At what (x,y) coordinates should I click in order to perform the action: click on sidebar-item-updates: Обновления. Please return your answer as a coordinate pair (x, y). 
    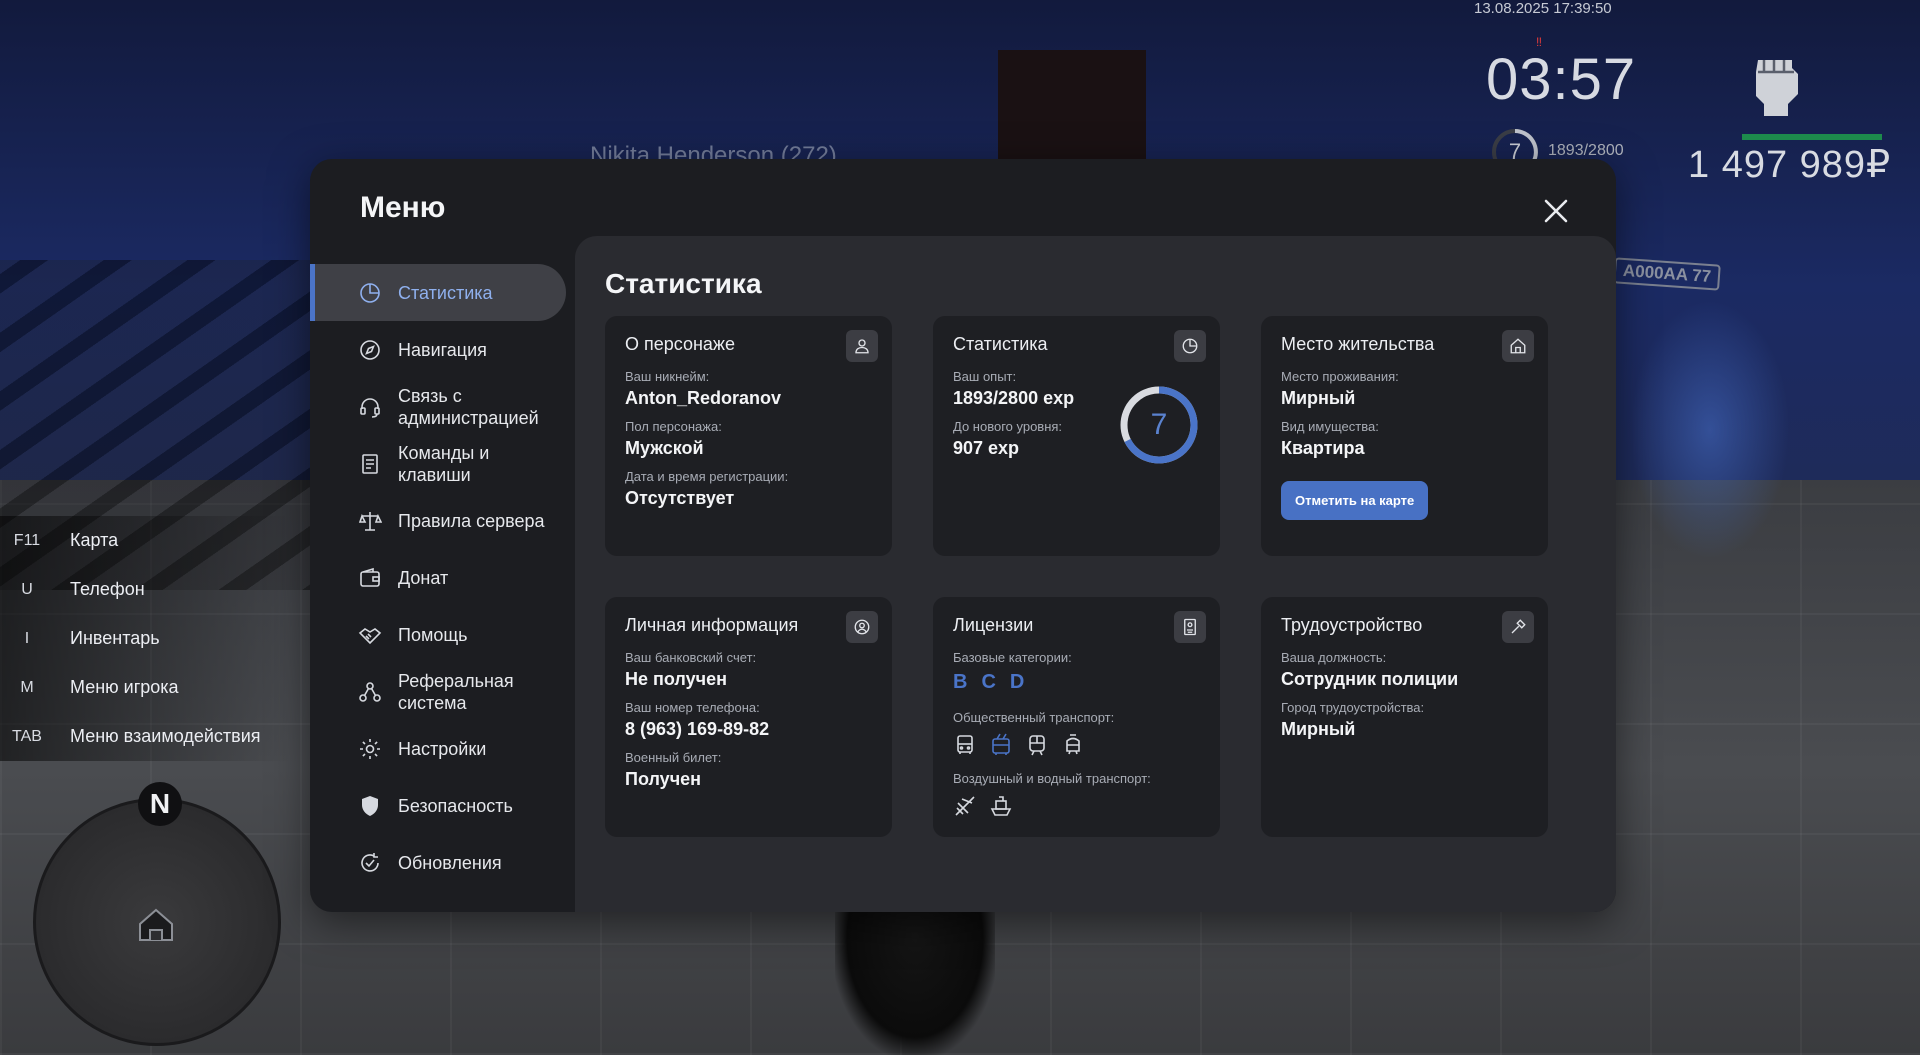
    Looking at the image, I should click on (438, 862).